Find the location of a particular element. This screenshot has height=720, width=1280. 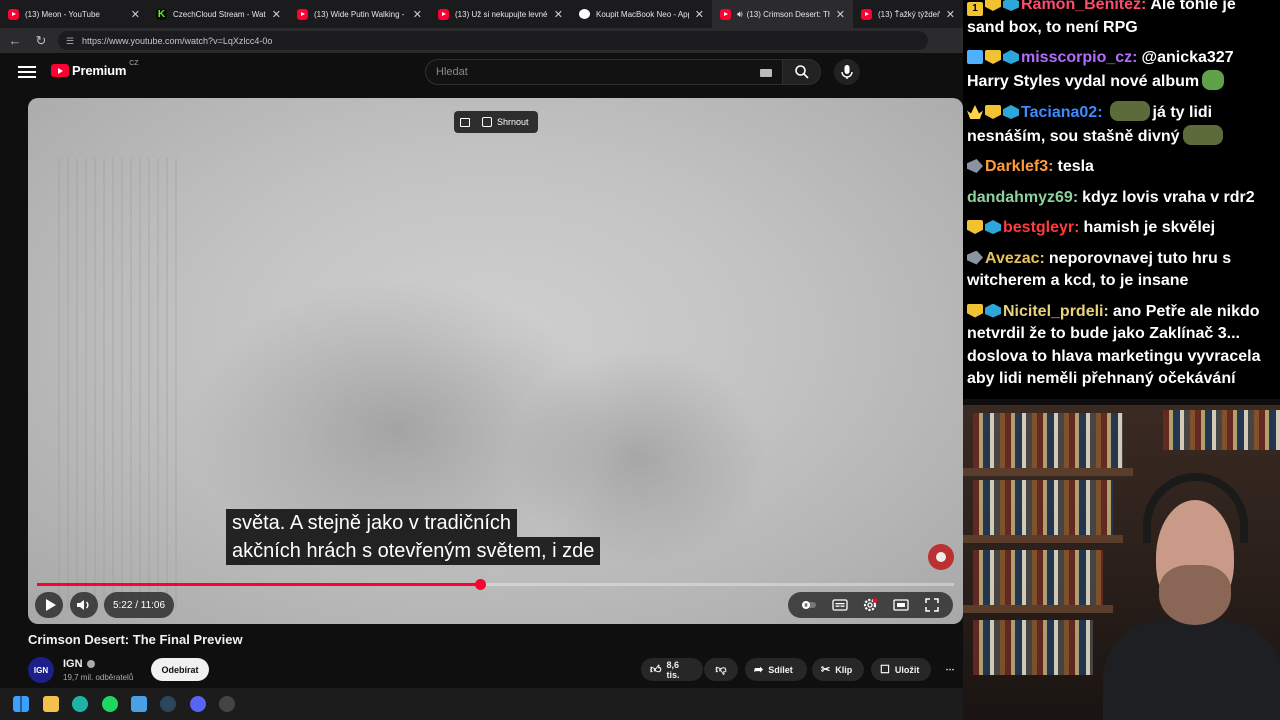

search-button is located at coordinates (802, 72).